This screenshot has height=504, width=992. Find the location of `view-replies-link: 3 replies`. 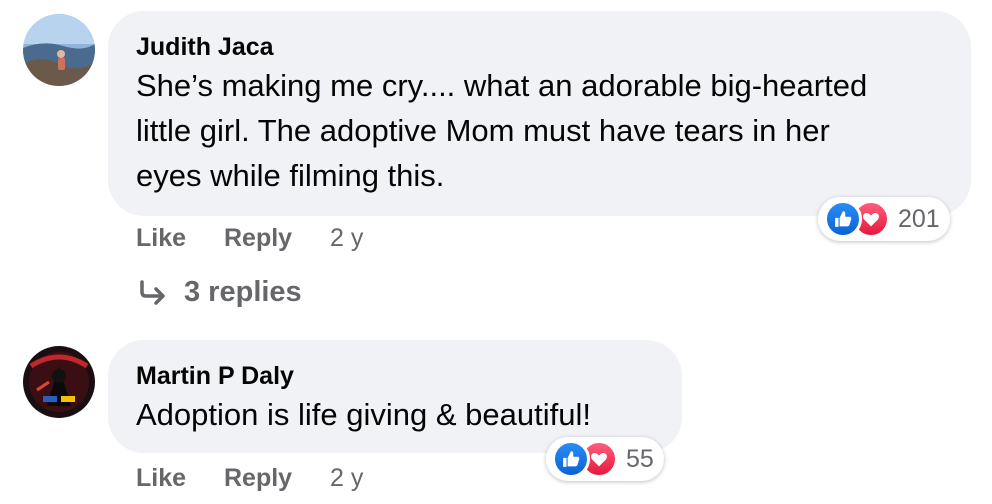

view-replies-link: 3 replies is located at coordinates (220, 292).